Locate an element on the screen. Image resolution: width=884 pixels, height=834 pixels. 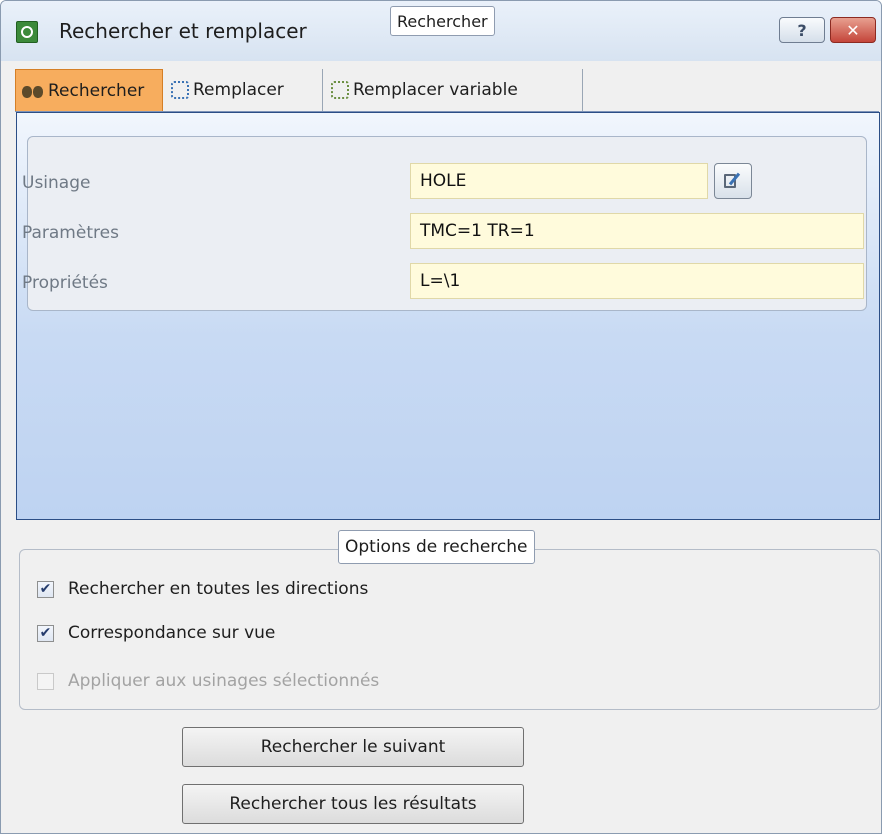
help-button: ? is located at coordinates (802, 30).